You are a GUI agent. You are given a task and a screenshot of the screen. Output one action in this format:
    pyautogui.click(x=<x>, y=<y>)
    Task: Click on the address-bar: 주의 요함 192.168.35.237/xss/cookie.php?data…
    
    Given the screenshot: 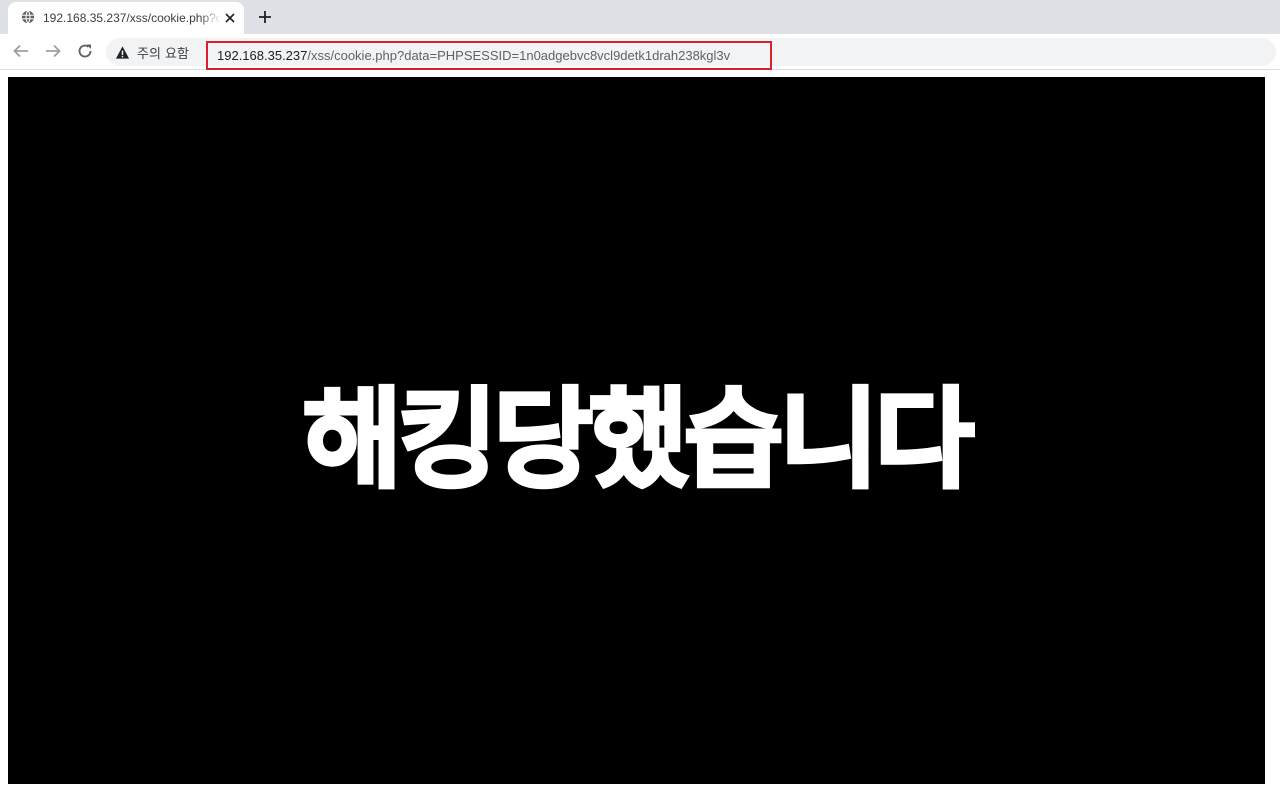 What is the action you would take?
    pyautogui.click(x=691, y=54)
    